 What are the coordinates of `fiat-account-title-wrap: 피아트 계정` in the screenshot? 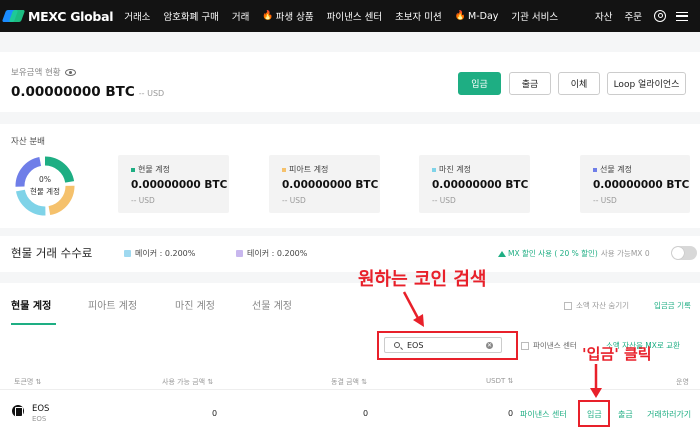 It's located at (305, 169).